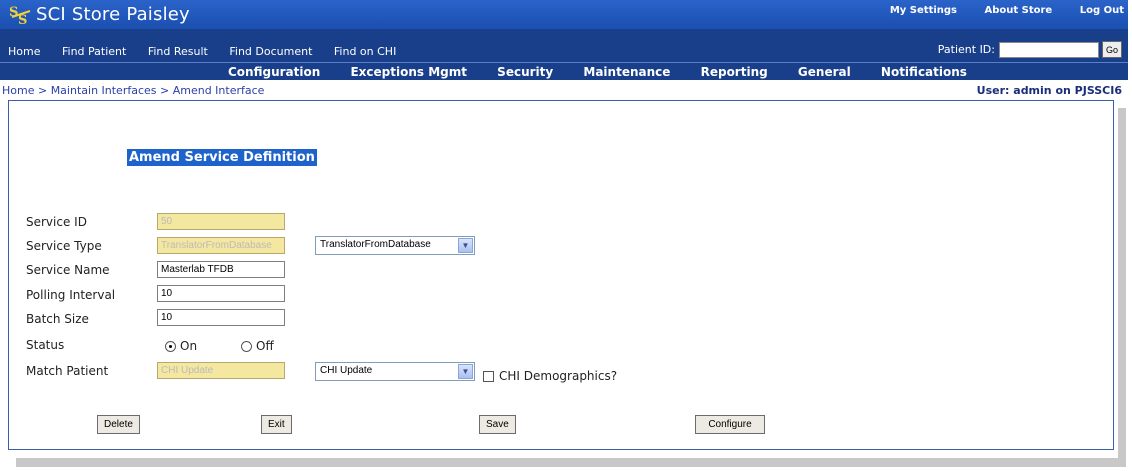 The height and width of the screenshot is (471, 1132). What do you see at coordinates (45, 345) in the screenshot?
I see `status-label: Status` at bounding box center [45, 345].